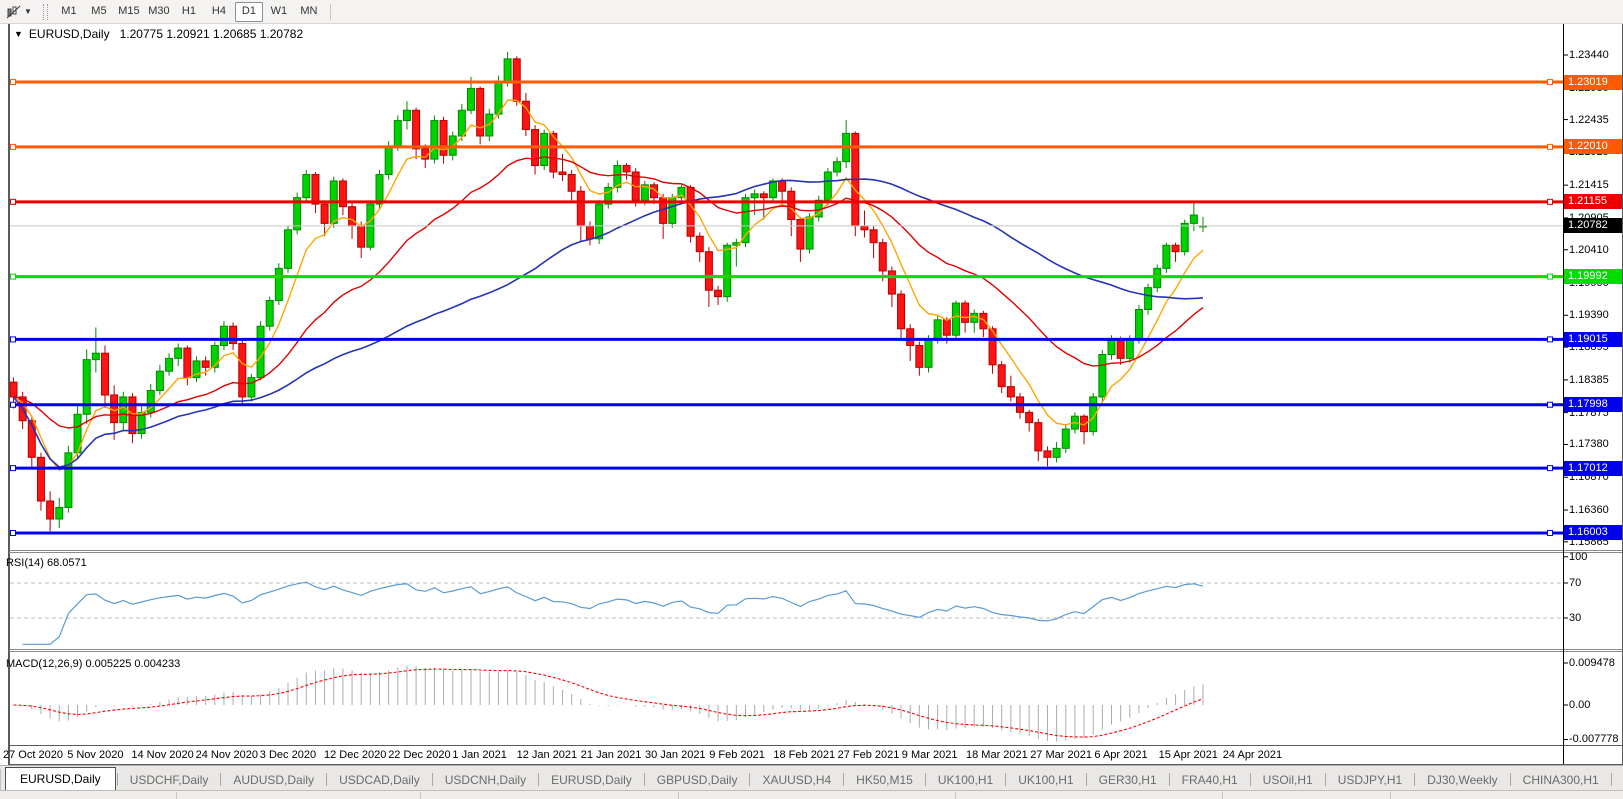 The image size is (1623, 799). What do you see at coordinates (1589, 510) in the screenshot?
I see `price-axis-tick: 1.16360` at bounding box center [1589, 510].